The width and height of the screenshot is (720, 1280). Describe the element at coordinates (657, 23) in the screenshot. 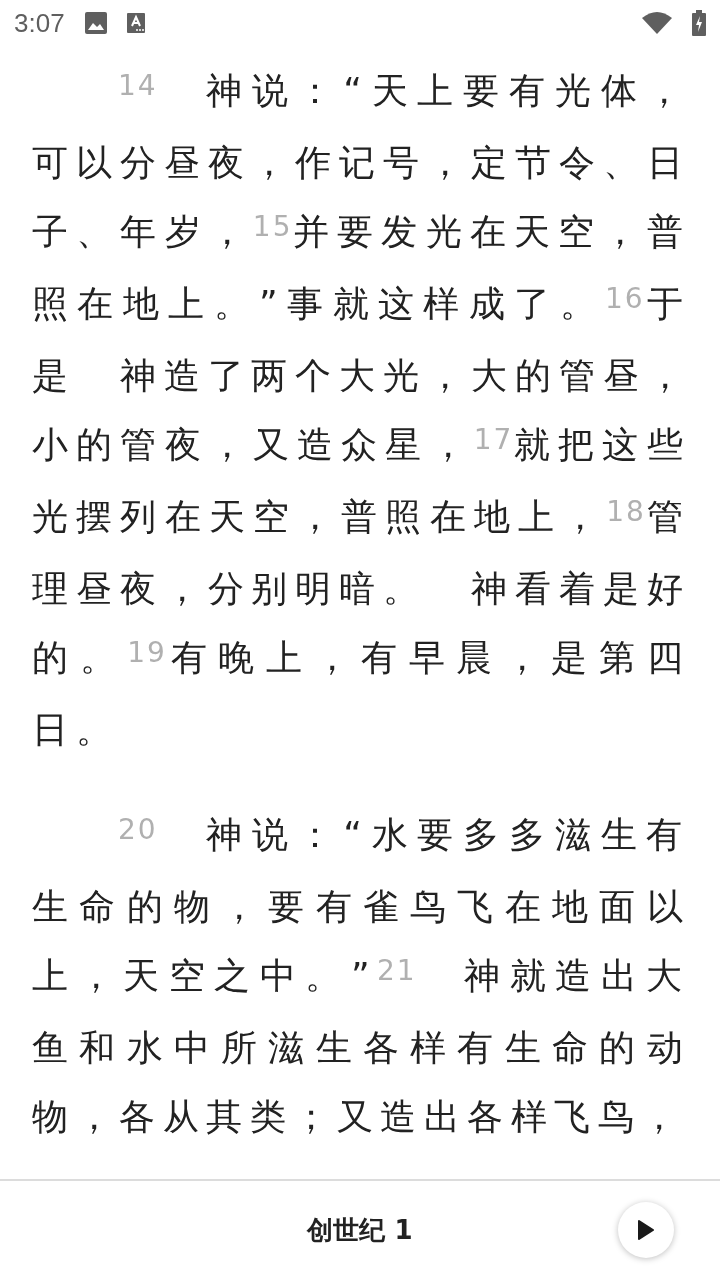

I see `wifi-icon` at that location.